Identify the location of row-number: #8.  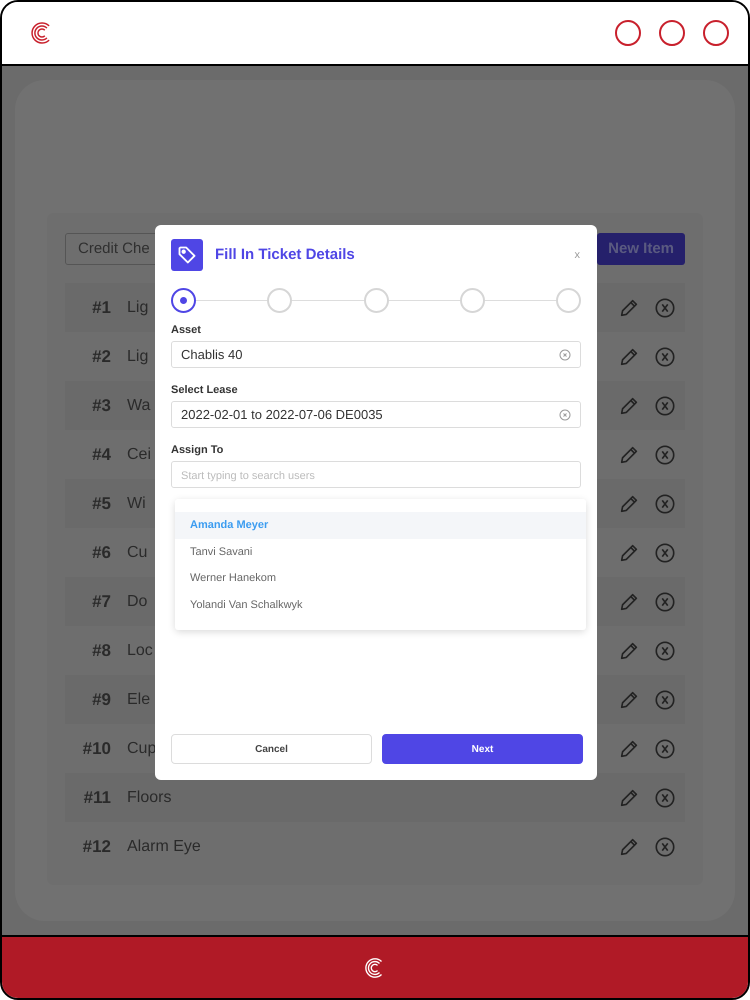
(101, 651).